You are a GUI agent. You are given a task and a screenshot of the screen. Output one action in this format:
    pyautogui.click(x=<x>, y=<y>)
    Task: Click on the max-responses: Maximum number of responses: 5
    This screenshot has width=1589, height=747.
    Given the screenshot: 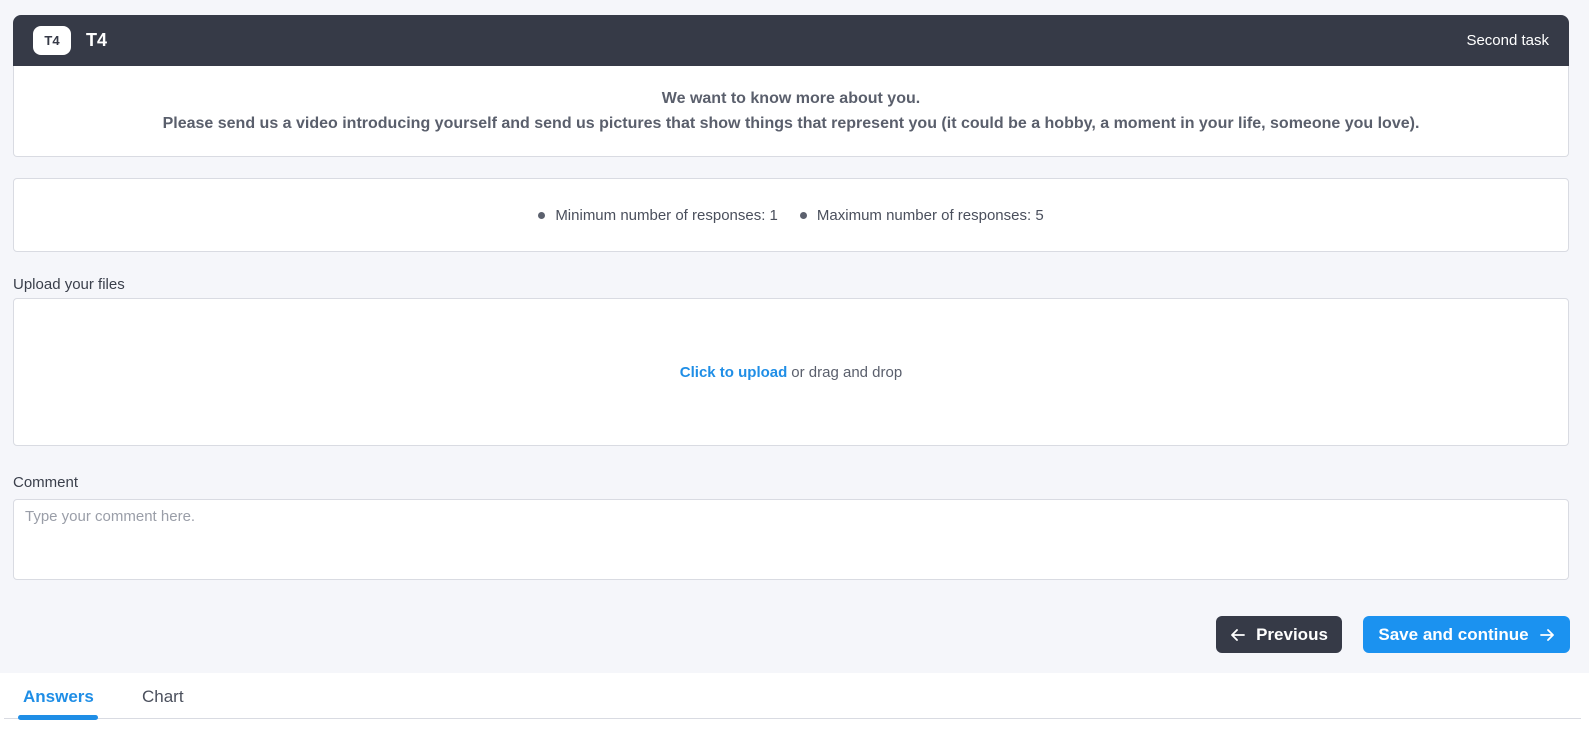 What is the action you would take?
    pyautogui.click(x=921, y=215)
    